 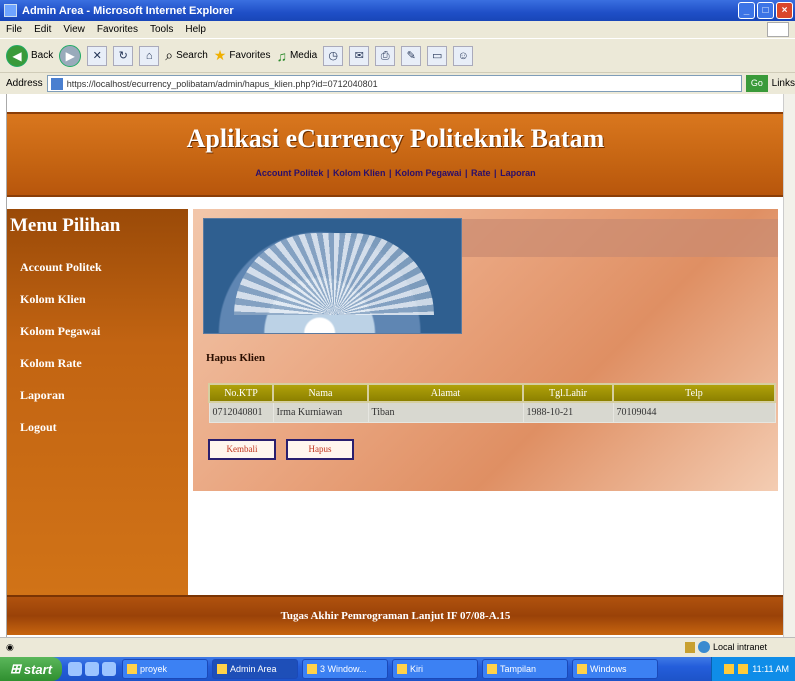 What do you see at coordinates (725, 647) in the screenshot?
I see `security-zone: Local intranet` at bounding box center [725, 647].